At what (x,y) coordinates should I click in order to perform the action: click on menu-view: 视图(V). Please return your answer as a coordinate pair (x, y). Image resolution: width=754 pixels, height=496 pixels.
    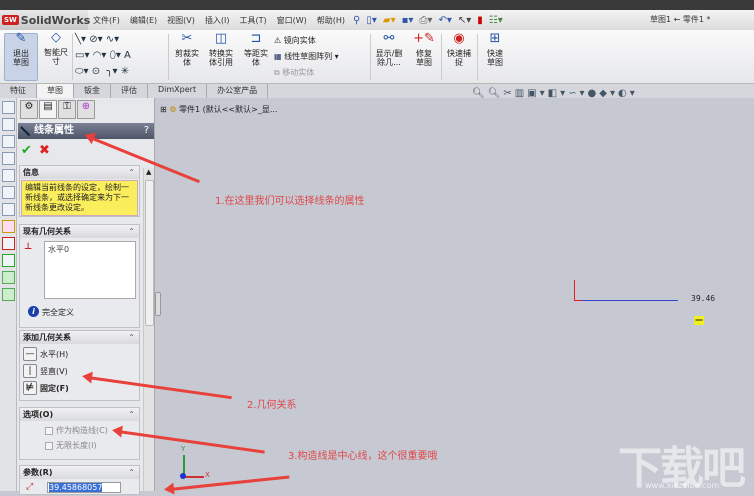
    Looking at the image, I should click on (181, 20).